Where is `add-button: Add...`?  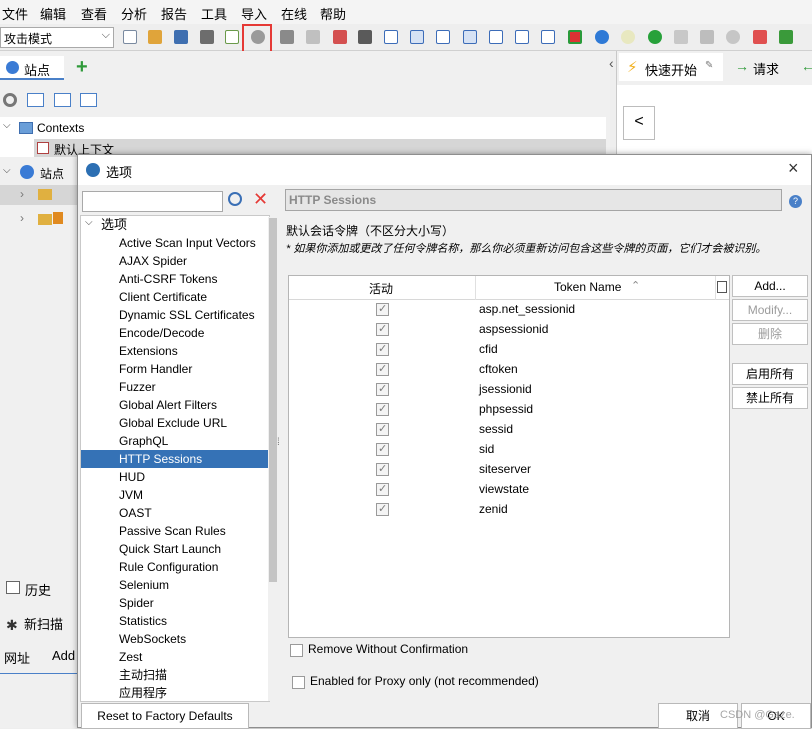
add-button: Add... is located at coordinates (770, 286).